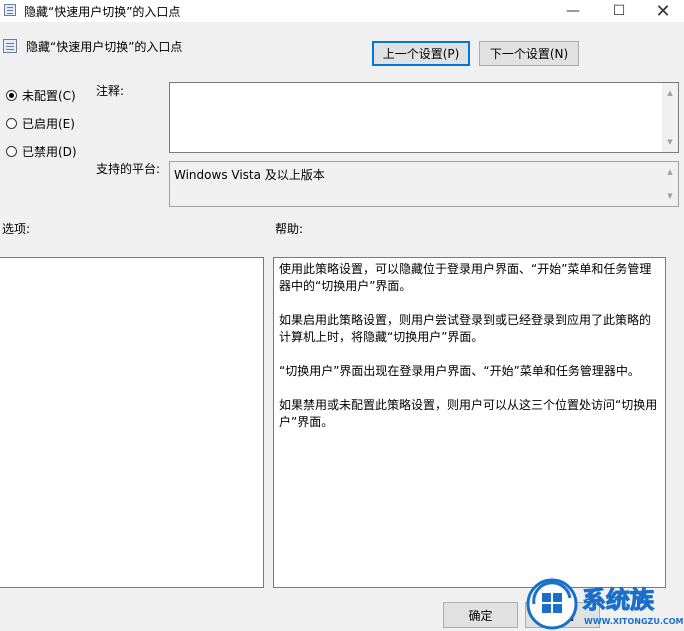 This screenshot has width=684, height=631. Describe the element at coordinates (662, 11) in the screenshot. I see `close-button: ✕` at that location.